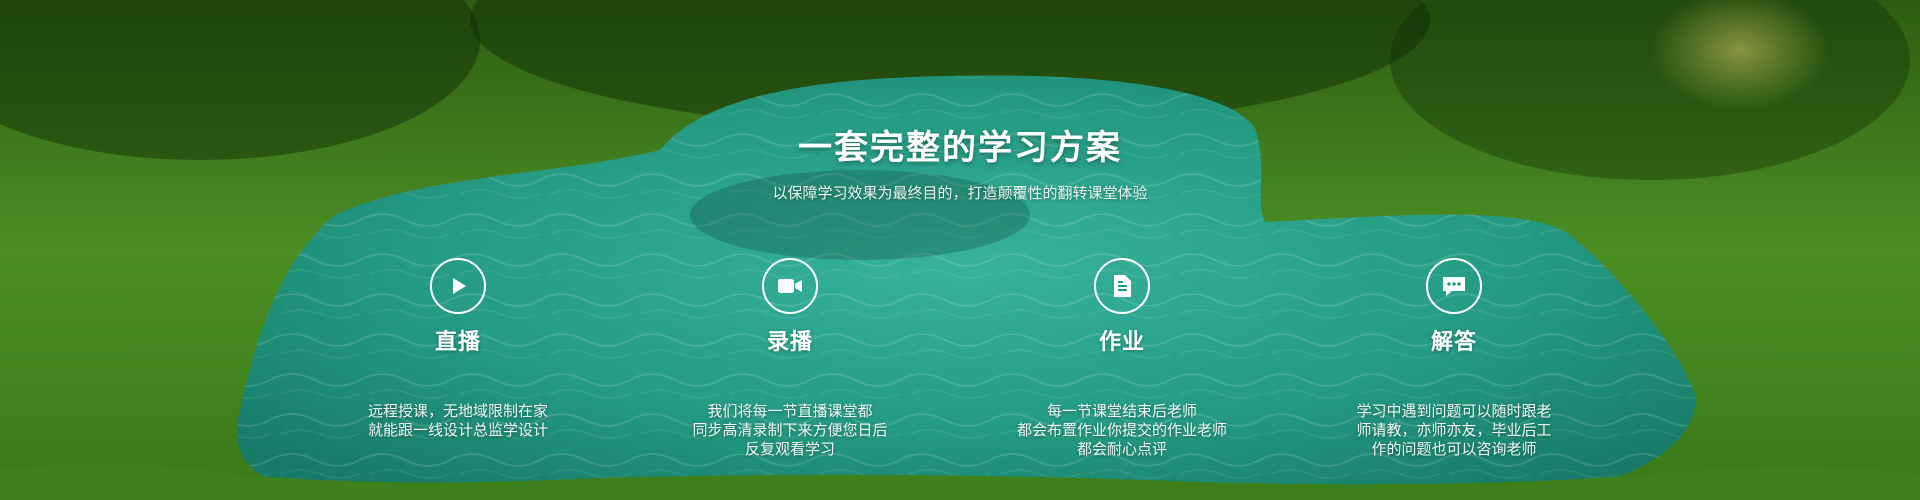  What do you see at coordinates (1454, 411) in the screenshot?
I see `description-line: 学习中遇到问题可以随时跟老` at bounding box center [1454, 411].